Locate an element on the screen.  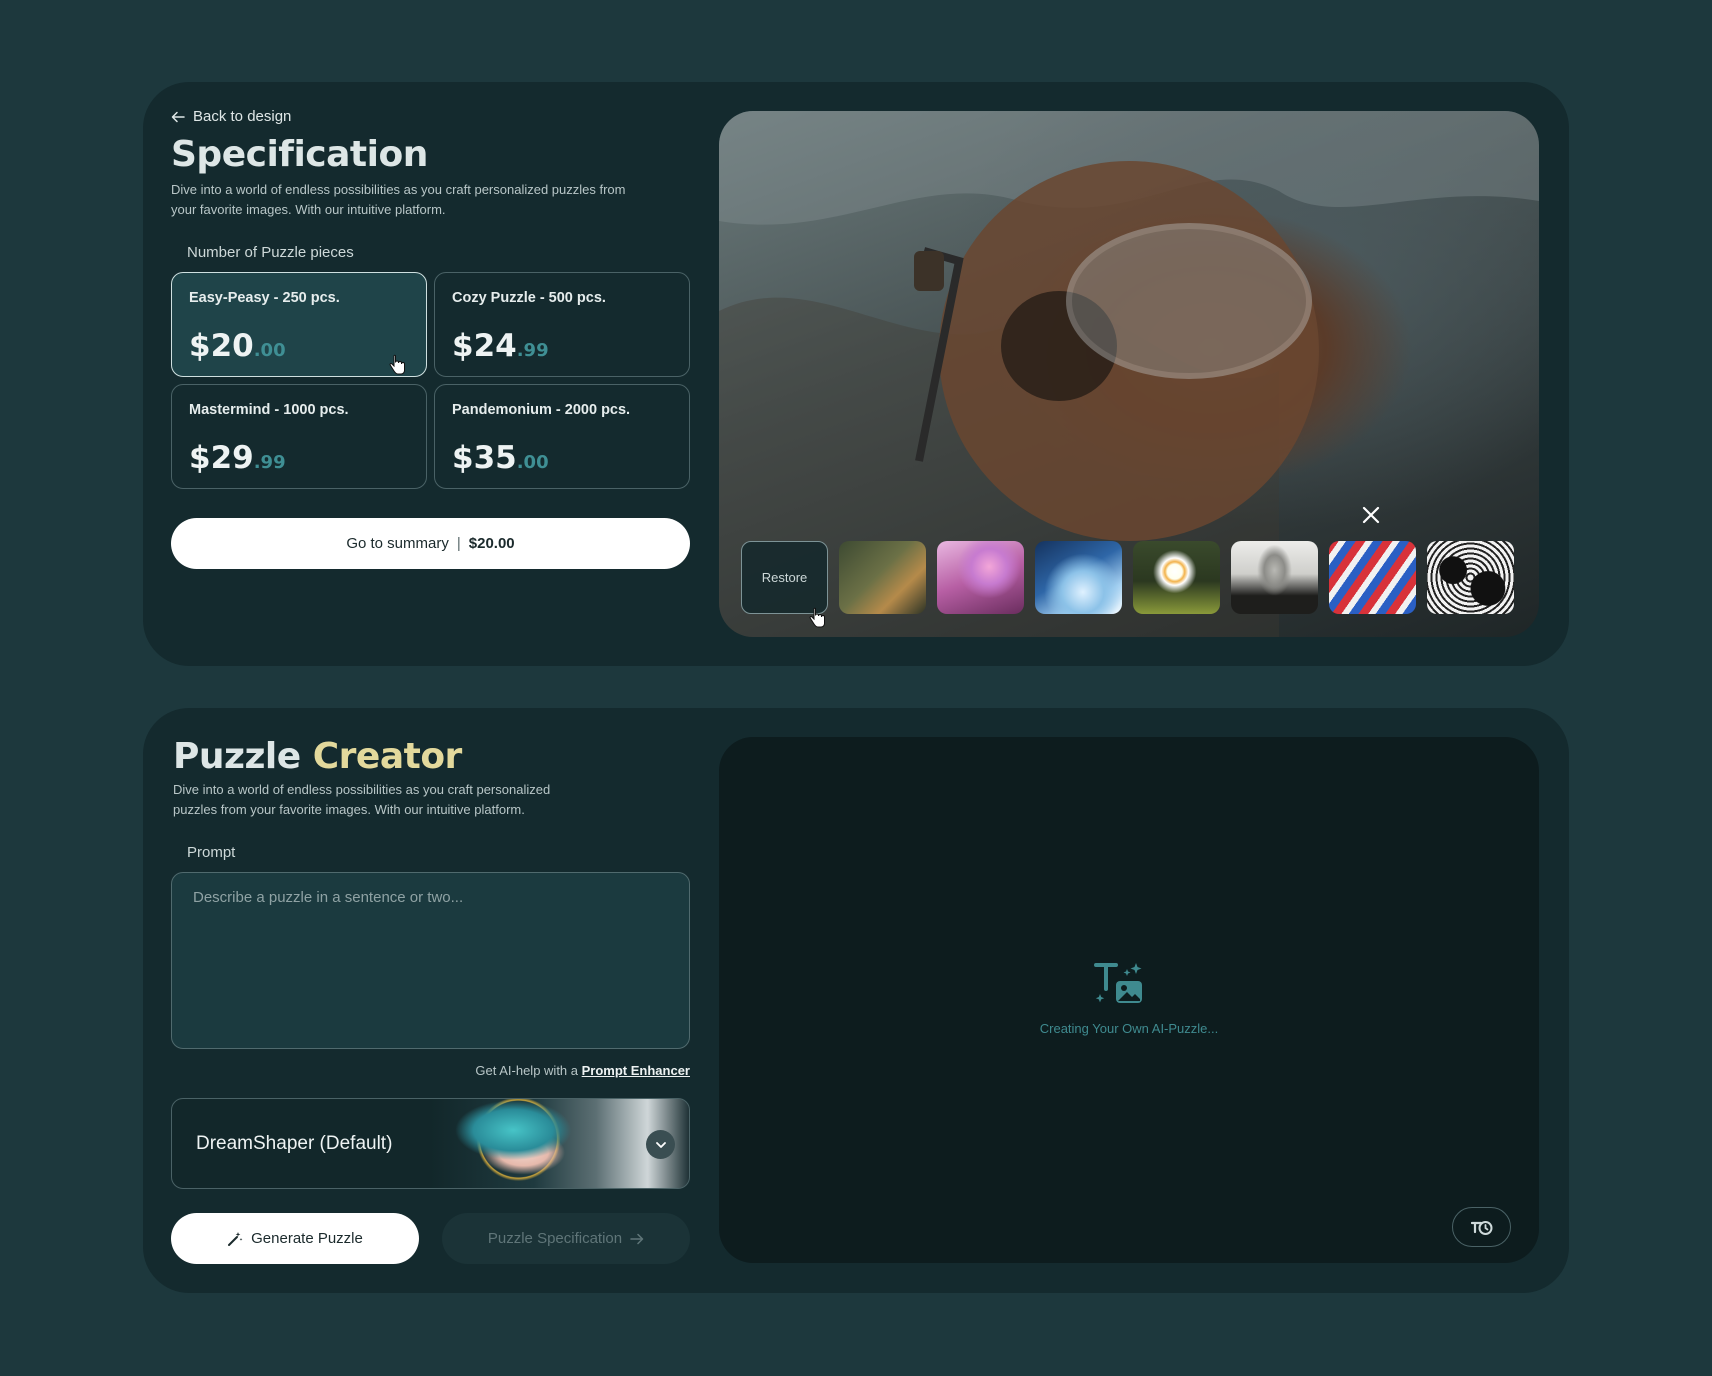
puzzle-specification-label: Puzzle Specification is located at coordinates (555, 1238).